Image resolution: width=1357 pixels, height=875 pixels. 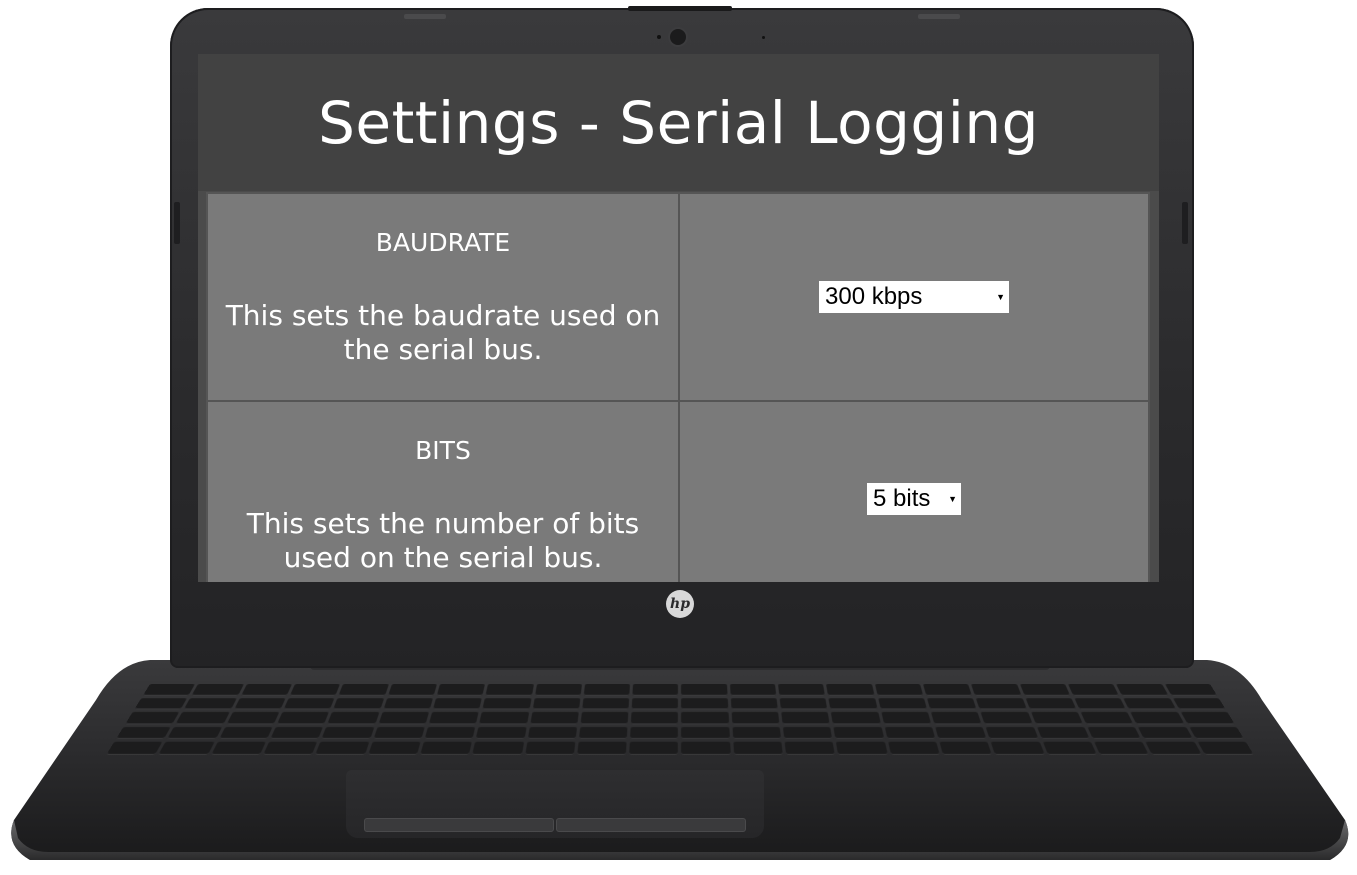 I want to click on baudrate-select: 300 kbps ▼, so click(x=914, y=297).